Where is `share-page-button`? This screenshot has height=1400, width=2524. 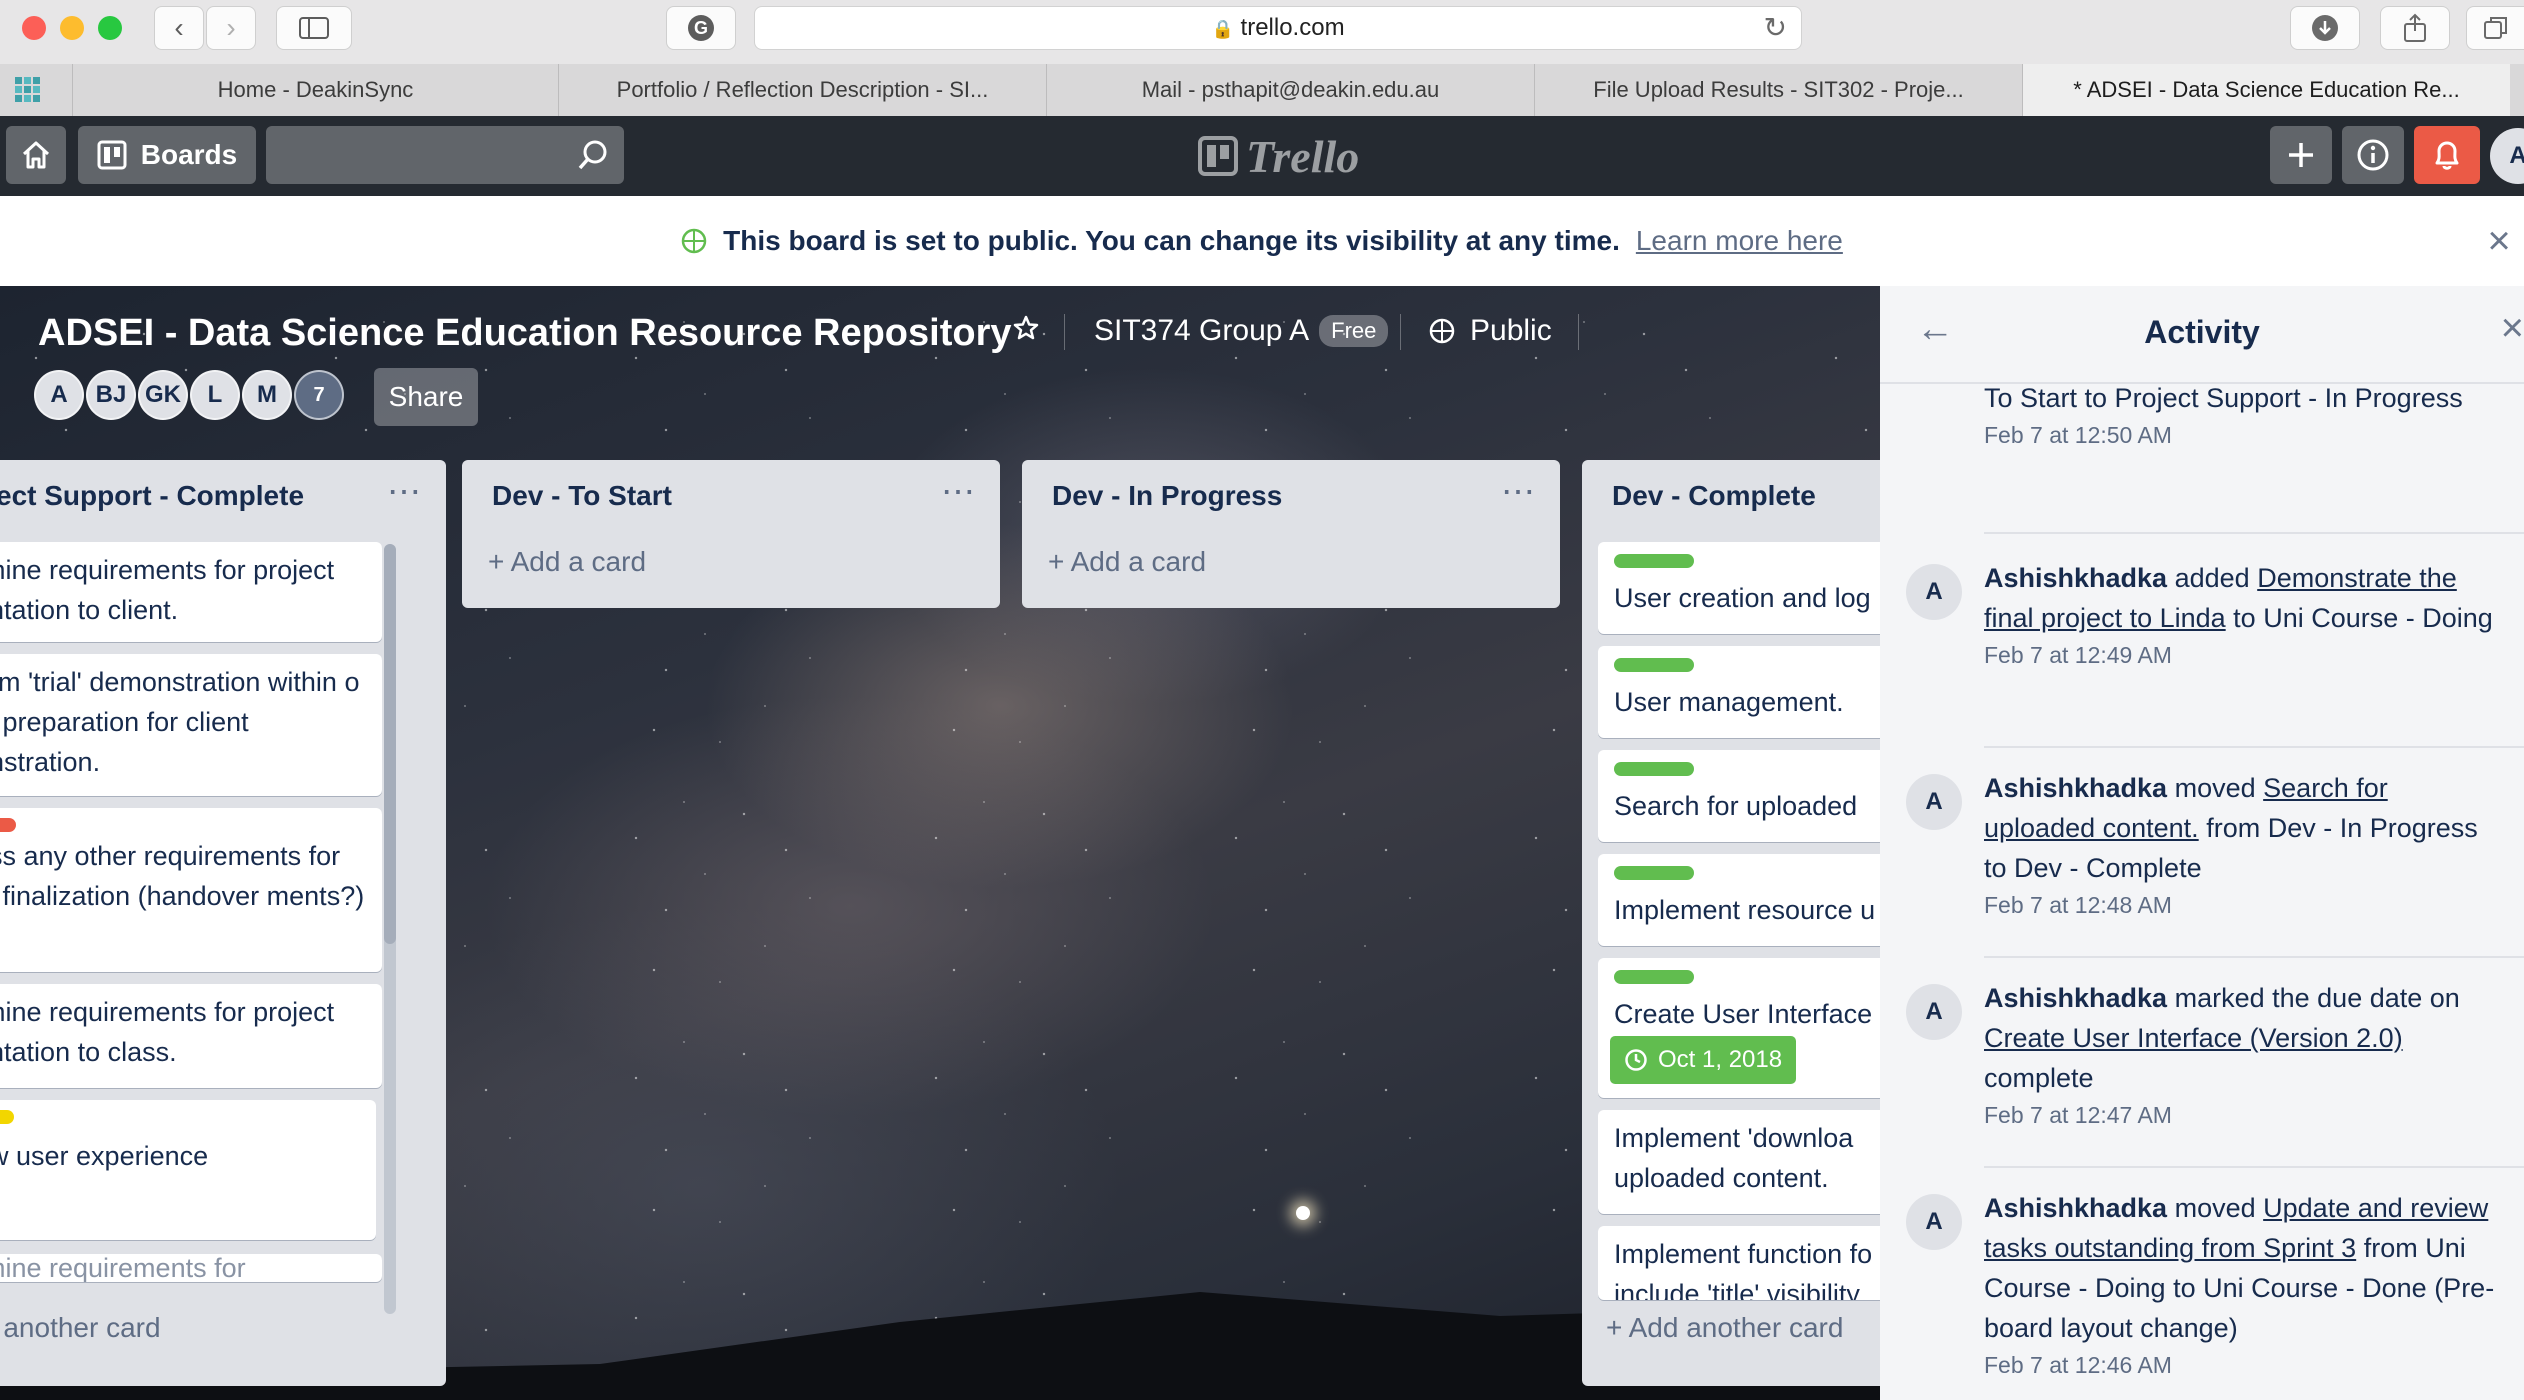 share-page-button is located at coordinates (2415, 28).